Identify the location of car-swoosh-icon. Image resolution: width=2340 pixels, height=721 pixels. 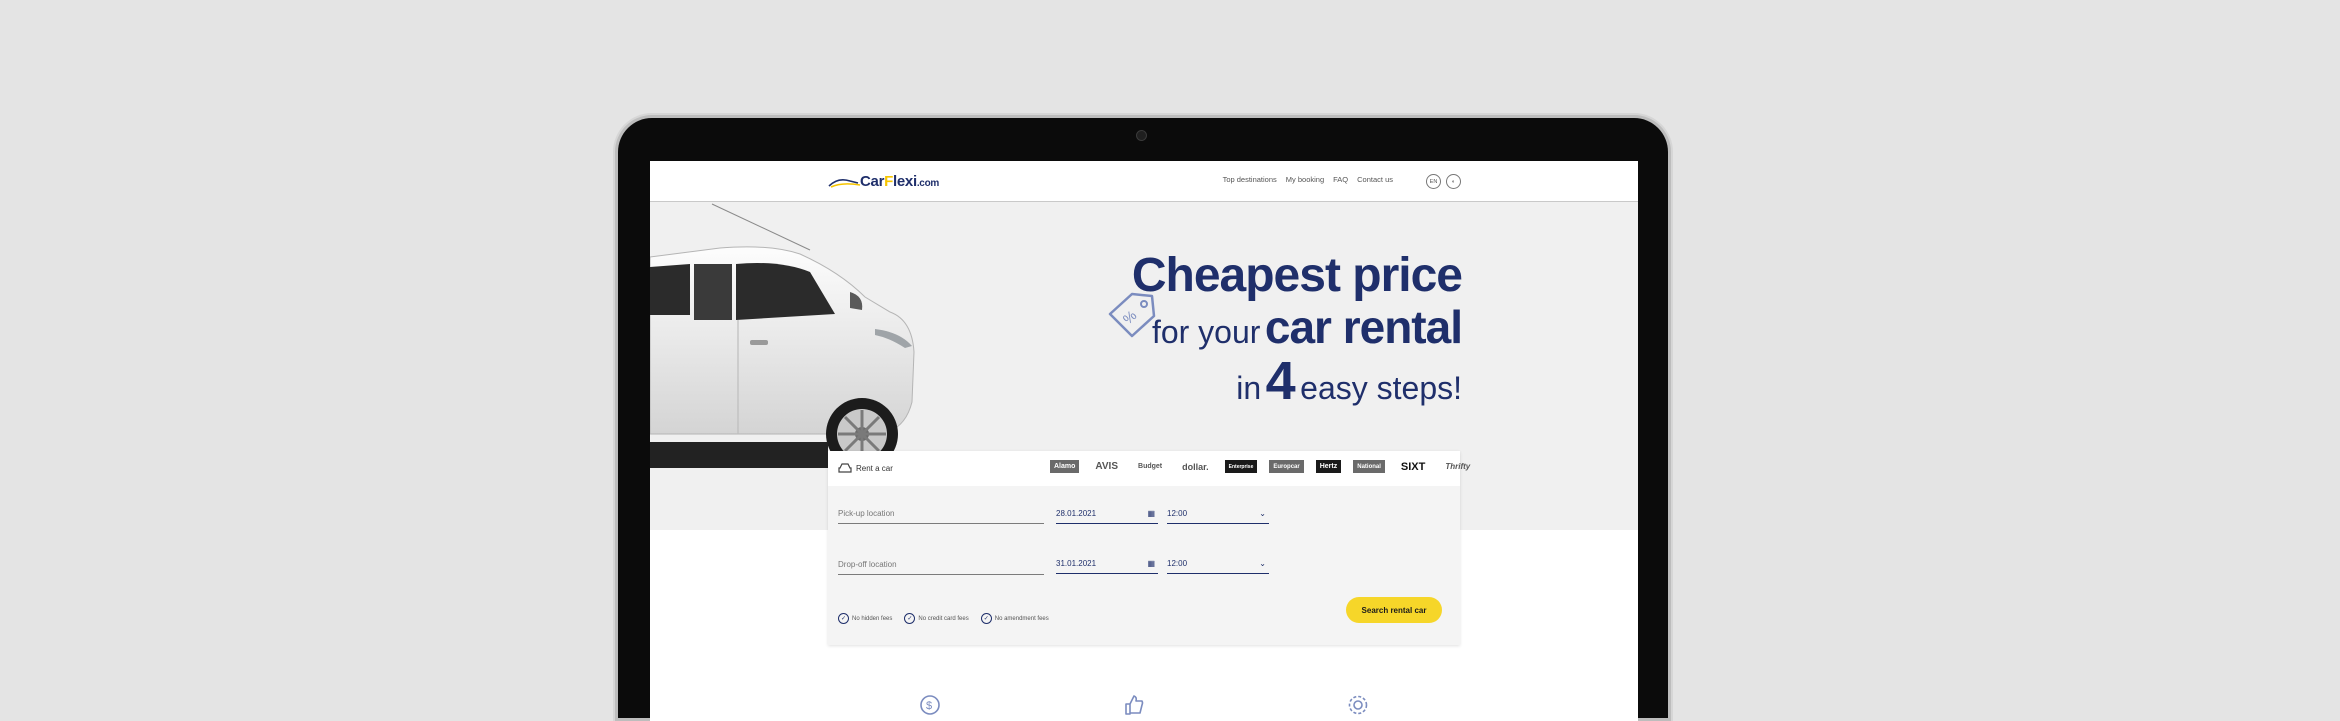
(844, 183).